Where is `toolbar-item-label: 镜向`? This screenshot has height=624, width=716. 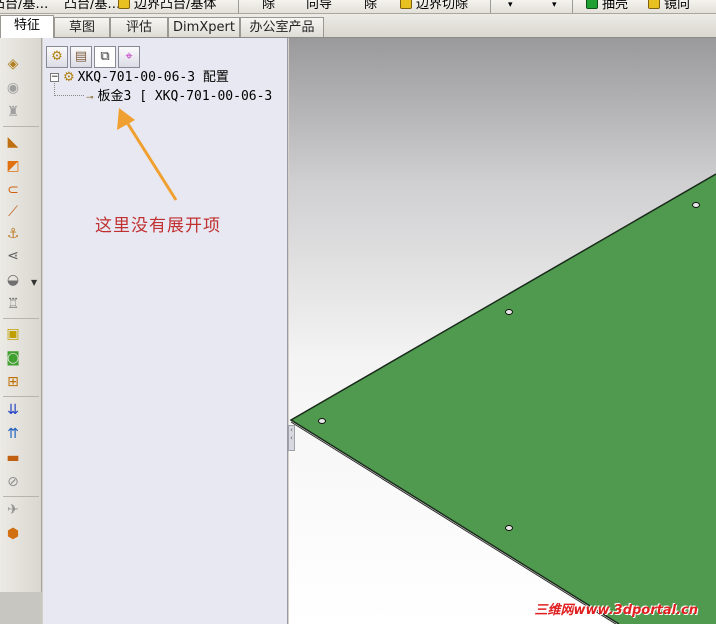 toolbar-item-label: 镜向 is located at coordinates (677, 6).